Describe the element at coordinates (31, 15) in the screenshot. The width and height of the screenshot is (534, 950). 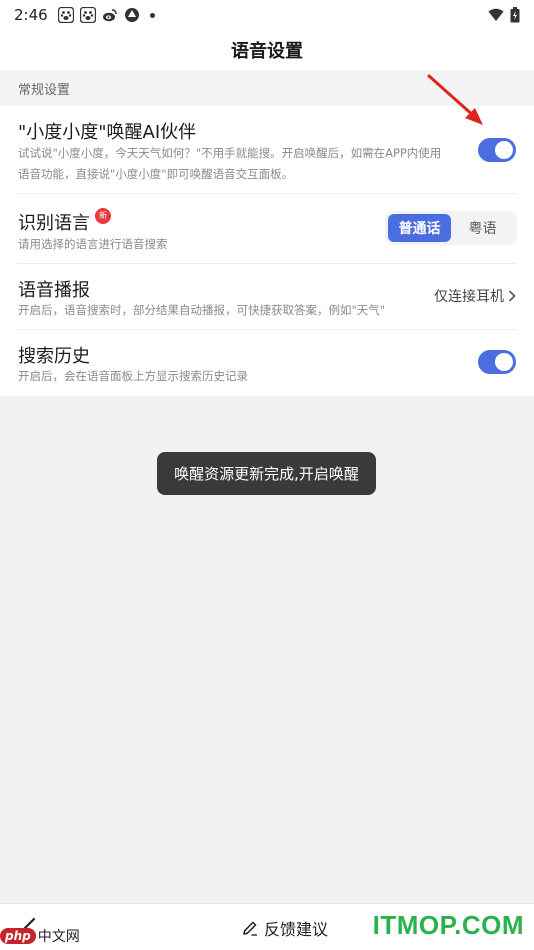
I see `status-time: 2:46` at that location.